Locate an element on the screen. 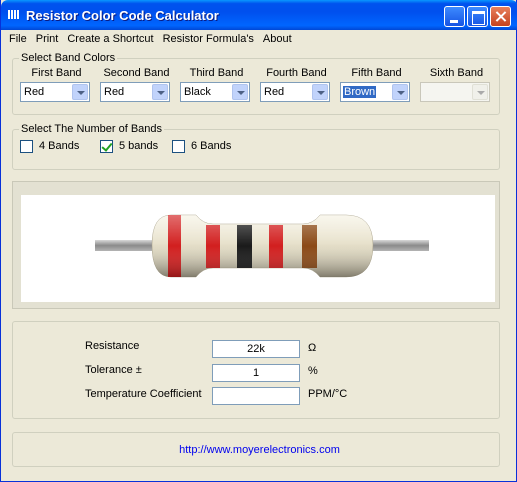  menu-create-shortcut: Create a Shortcut is located at coordinates (112, 40).